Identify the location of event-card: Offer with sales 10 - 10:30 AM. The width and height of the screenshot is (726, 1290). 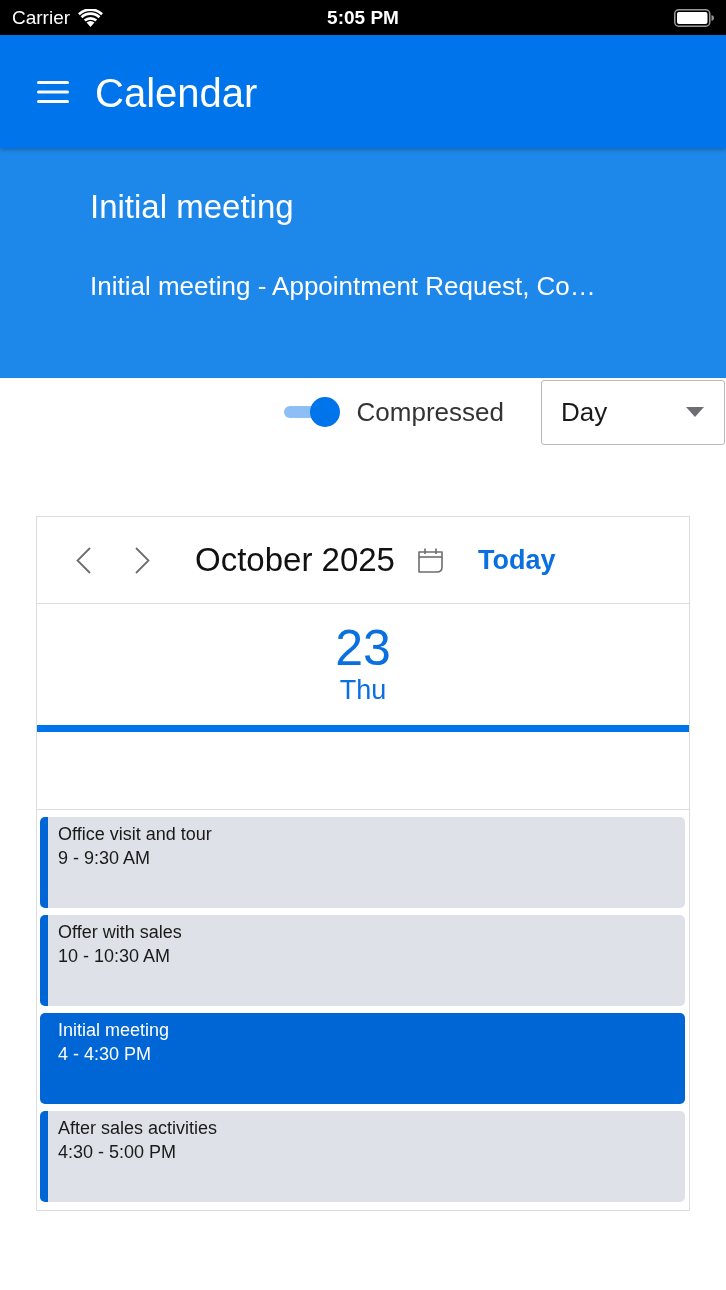
(362, 960).